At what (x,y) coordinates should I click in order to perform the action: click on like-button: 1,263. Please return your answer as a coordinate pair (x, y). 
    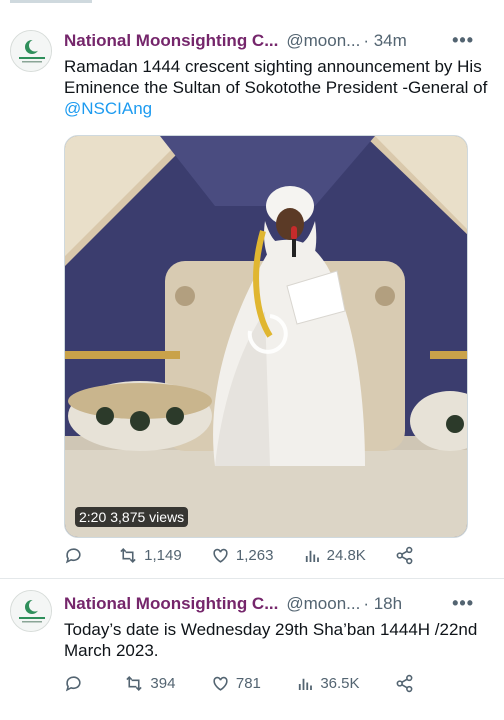
    Looking at the image, I should click on (242, 555).